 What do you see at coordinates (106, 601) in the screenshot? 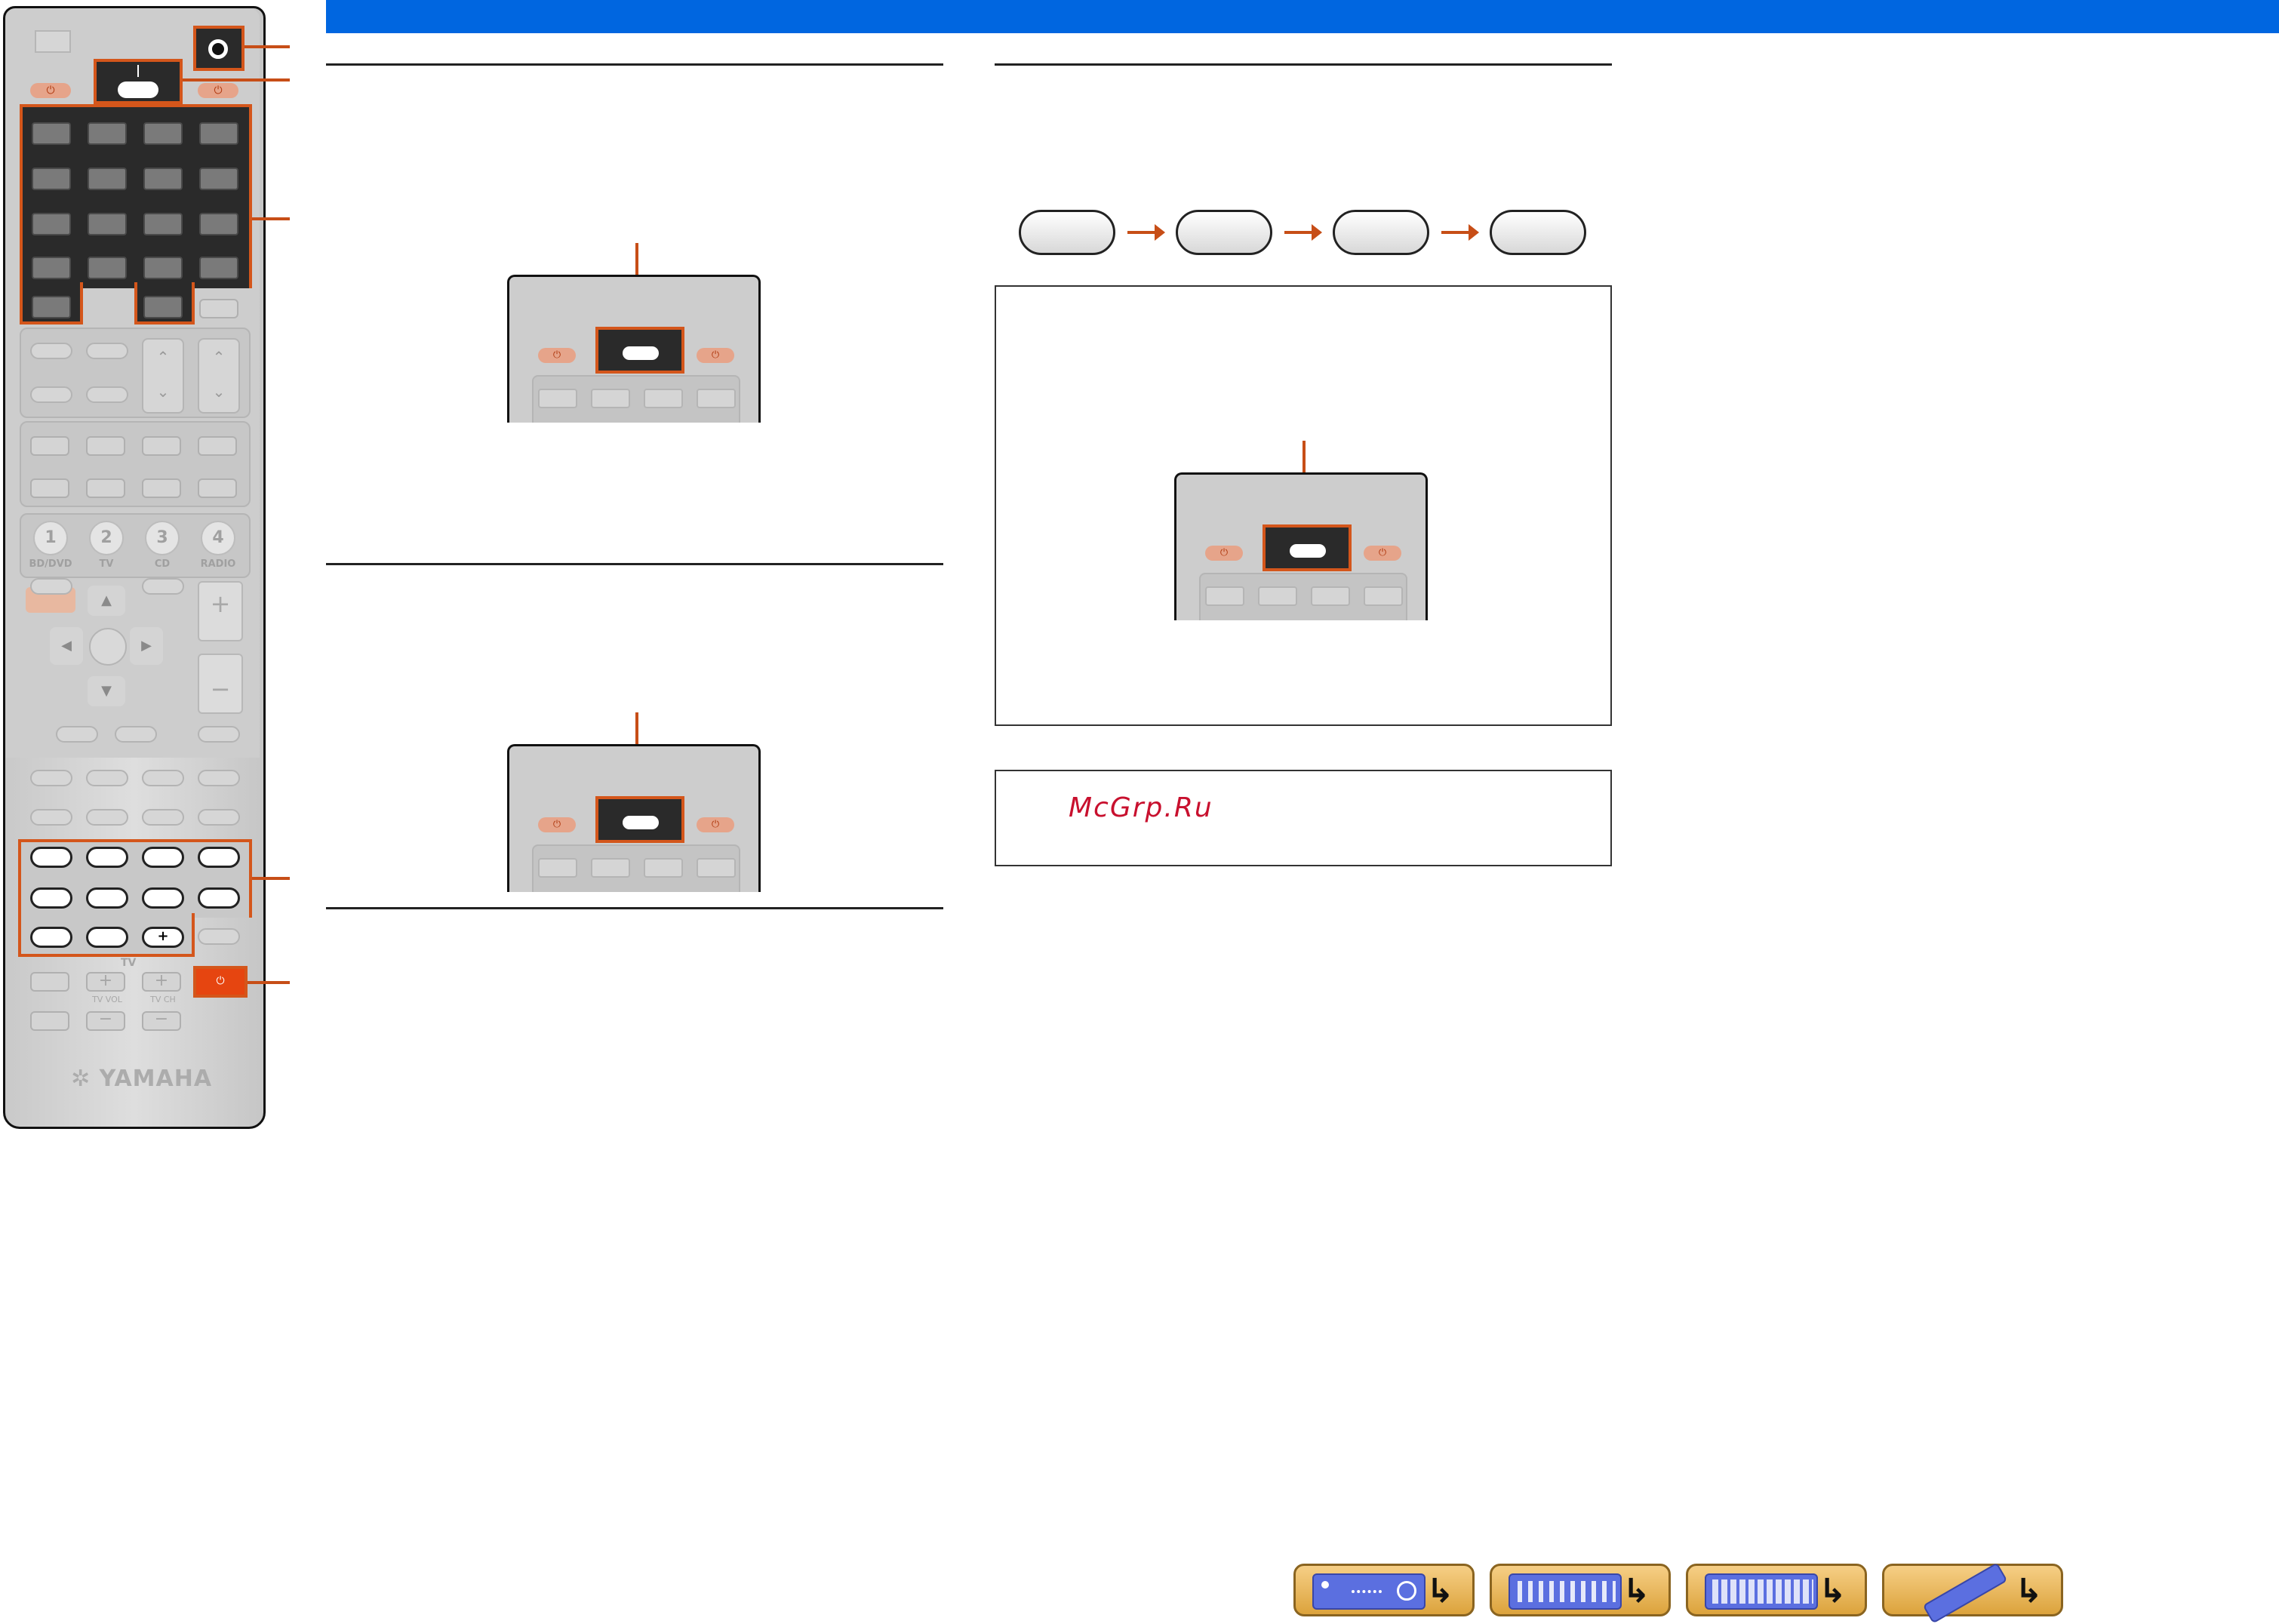
I see `cursor-up-icon: ▲` at bounding box center [106, 601].